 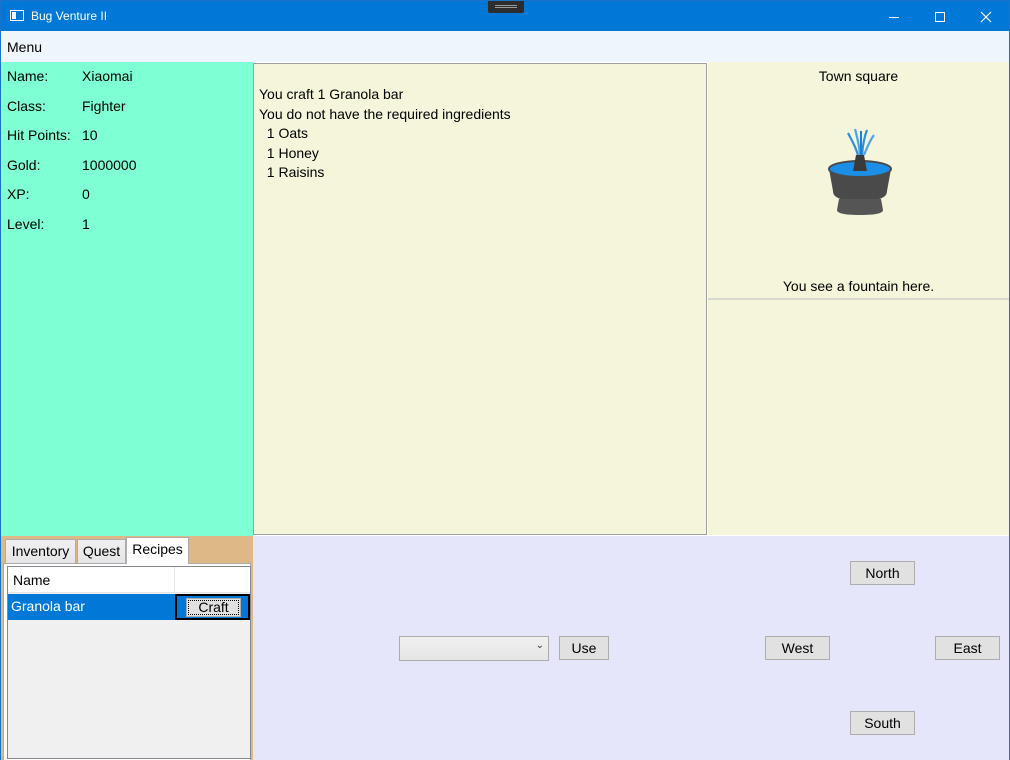 I want to click on recipe-action-cell: Craft, so click(x=212, y=607).